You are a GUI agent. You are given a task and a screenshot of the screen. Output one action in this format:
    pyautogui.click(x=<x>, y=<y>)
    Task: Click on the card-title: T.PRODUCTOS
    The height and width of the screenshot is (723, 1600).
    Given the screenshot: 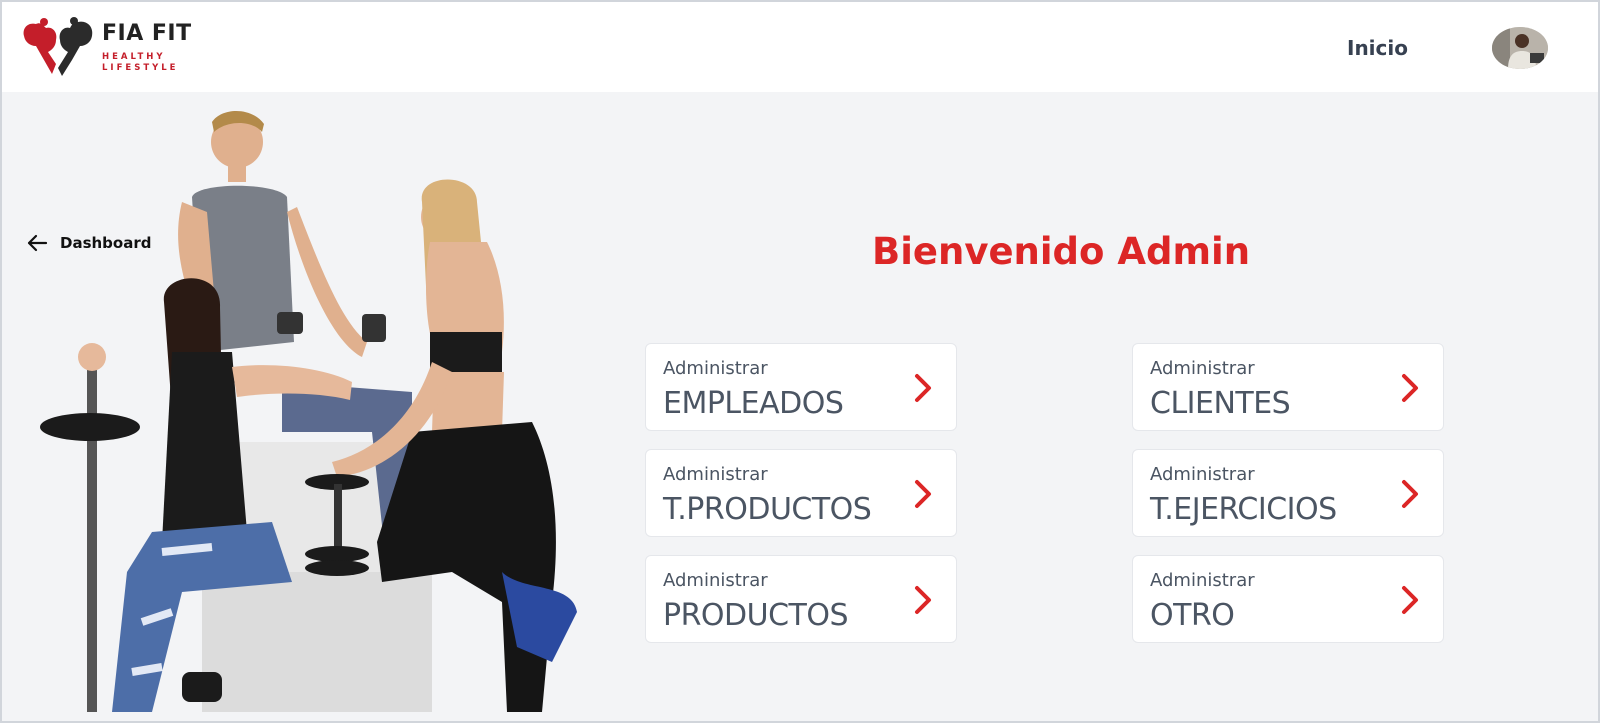 What is the action you would take?
    pyautogui.click(x=767, y=509)
    